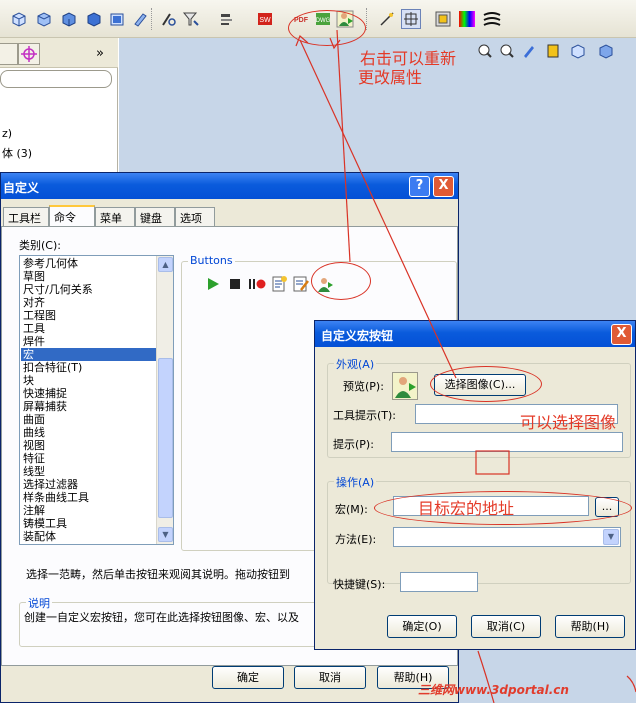 The width and height of the screenshot is (636, 703). I want to click on previous-view-icon, so click(529, 52).